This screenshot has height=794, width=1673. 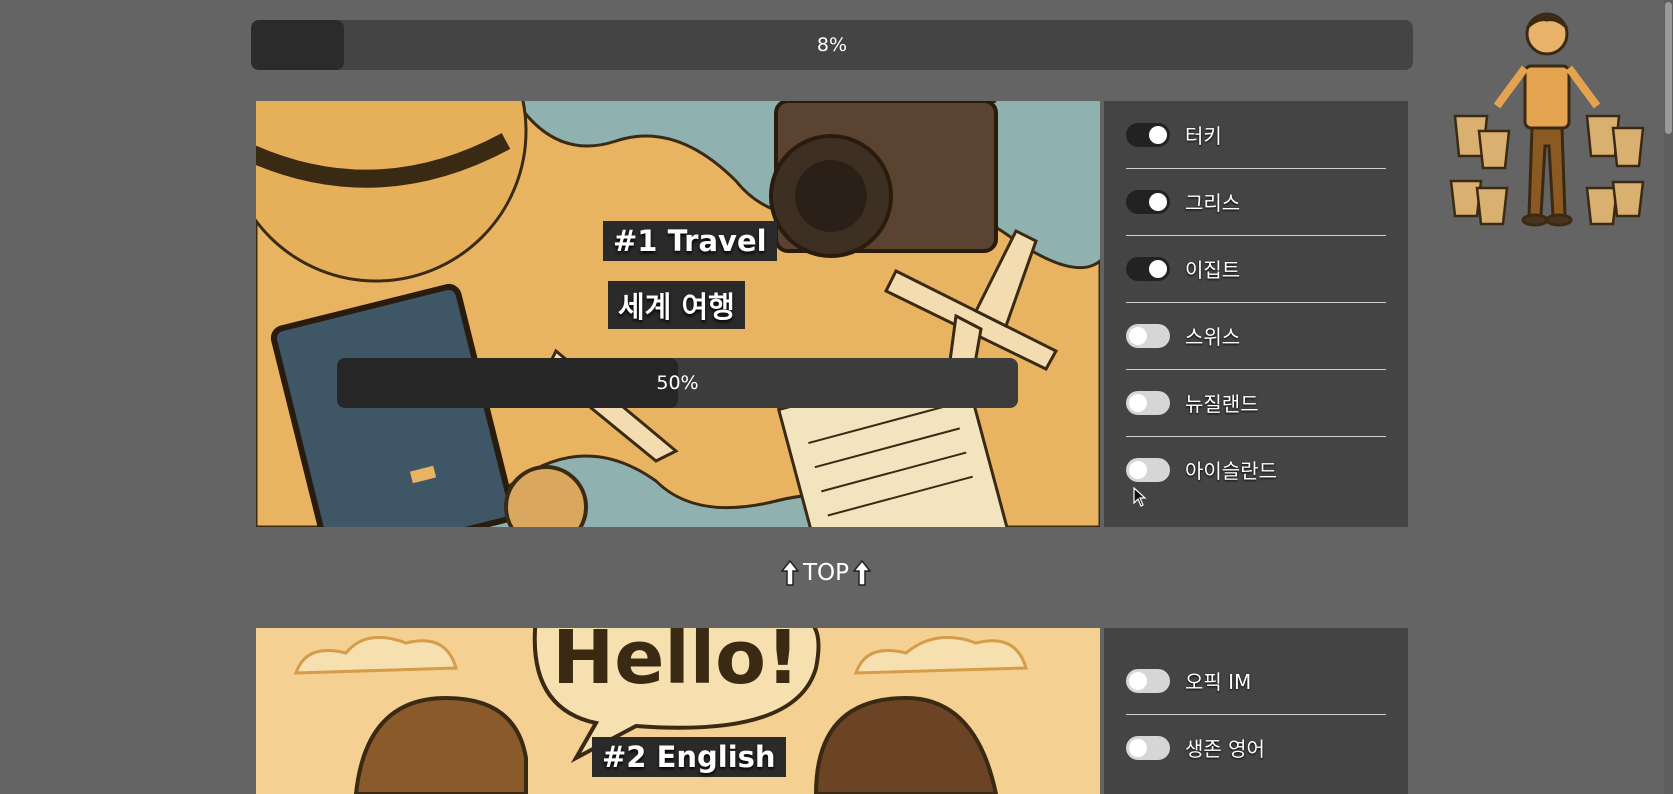 What do you see at coordinates (1256, 202) in the screenshot?
I see `checklist-item: 그리스` at bounding box center [1256, 202].